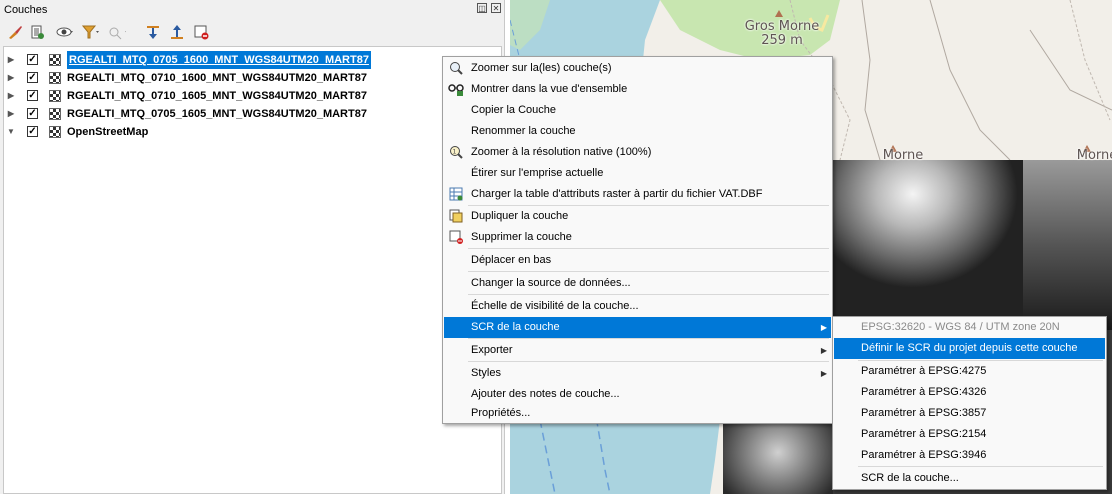 This screenshot has height=494, width=1112. I want to click on overview-icon, so click(456, 89).